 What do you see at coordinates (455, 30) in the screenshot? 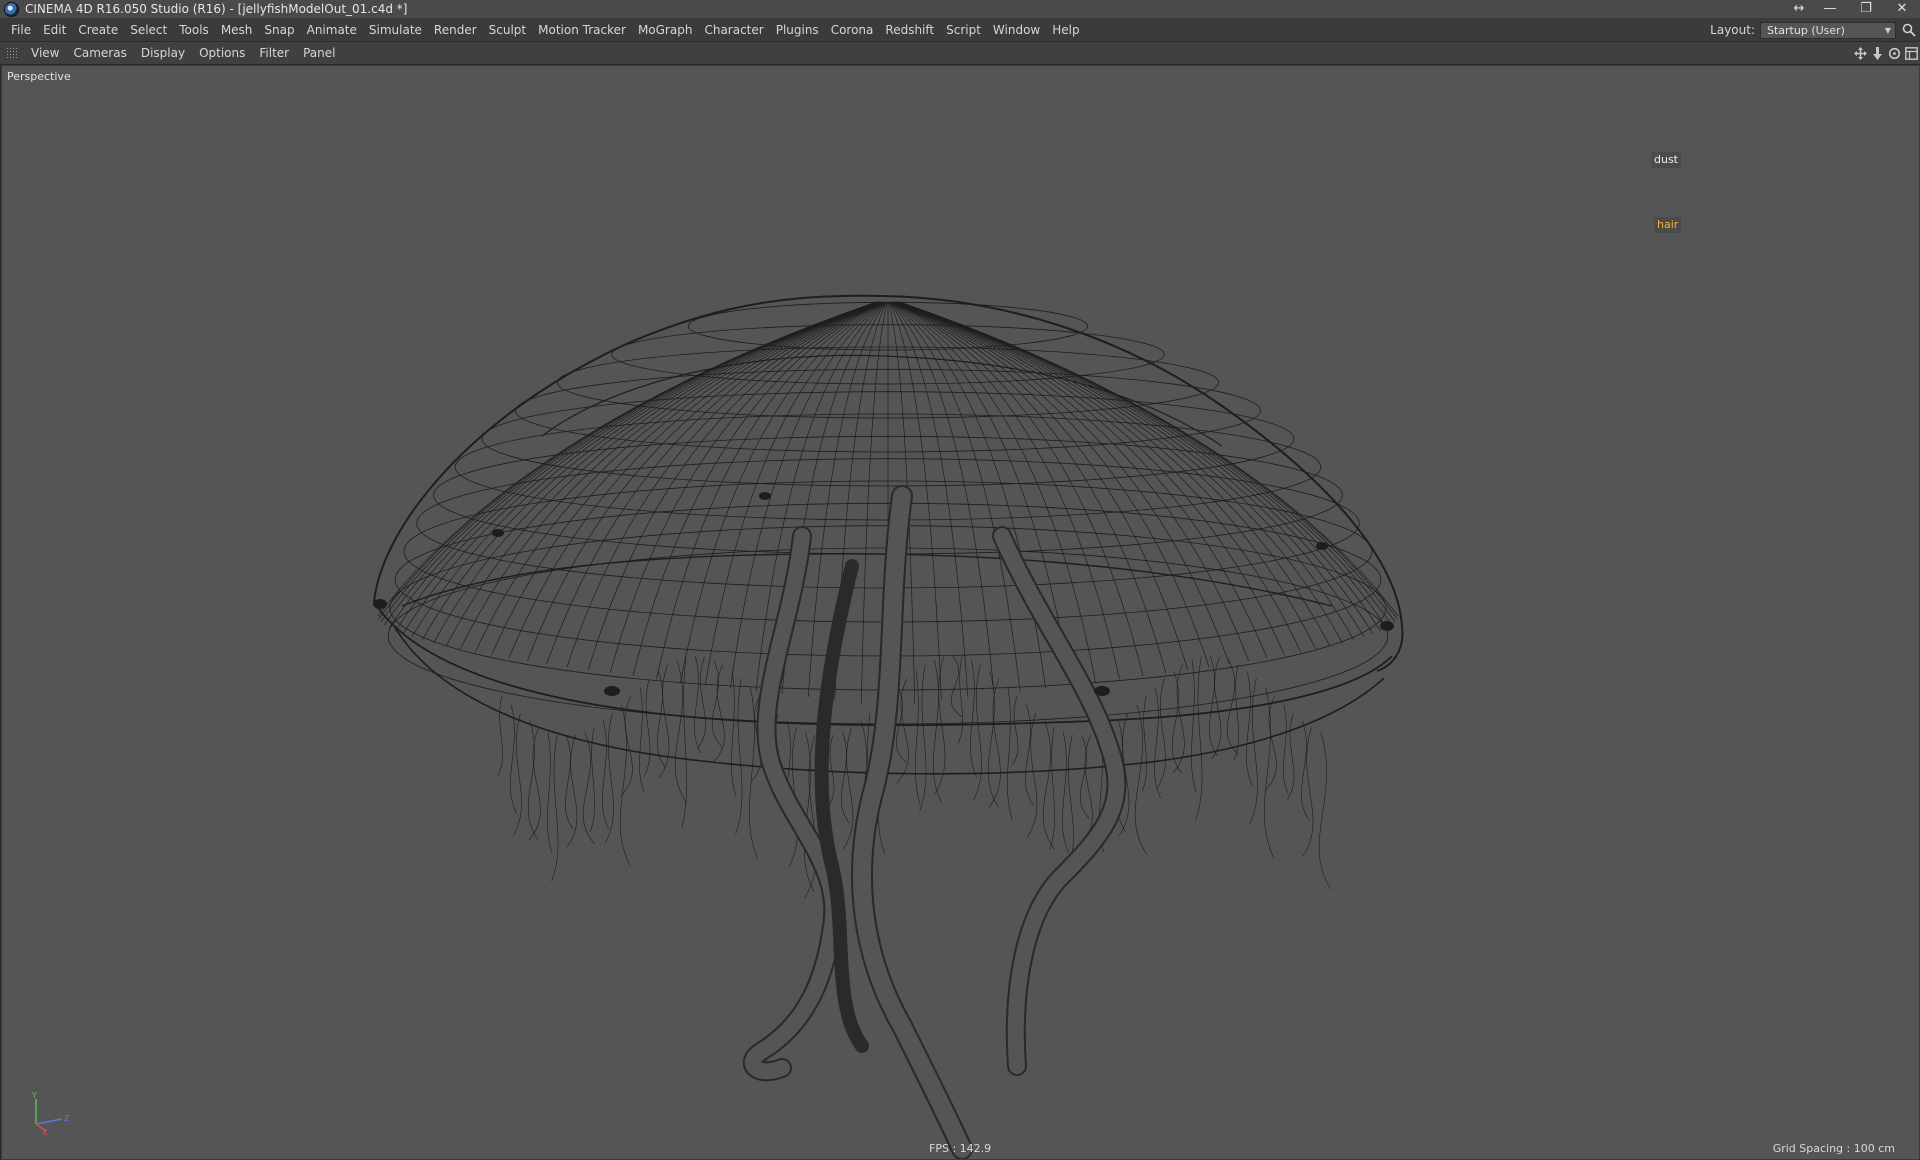
I see `menu-render: Render` at bounding box center [455, 30].